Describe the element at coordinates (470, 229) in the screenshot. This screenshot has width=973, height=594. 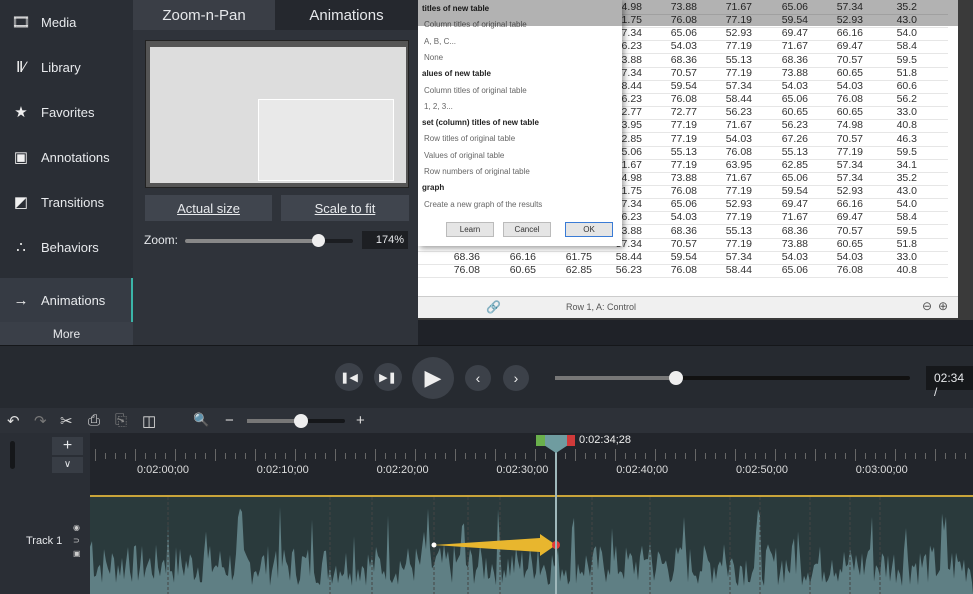
I see `learn-button: Learn` at that location.